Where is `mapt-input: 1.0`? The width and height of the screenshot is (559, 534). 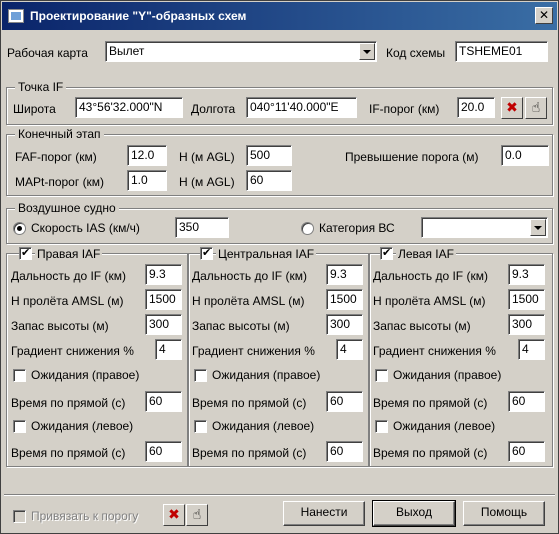
mapt-input: 1.0 is located at coordinates (147, 180).